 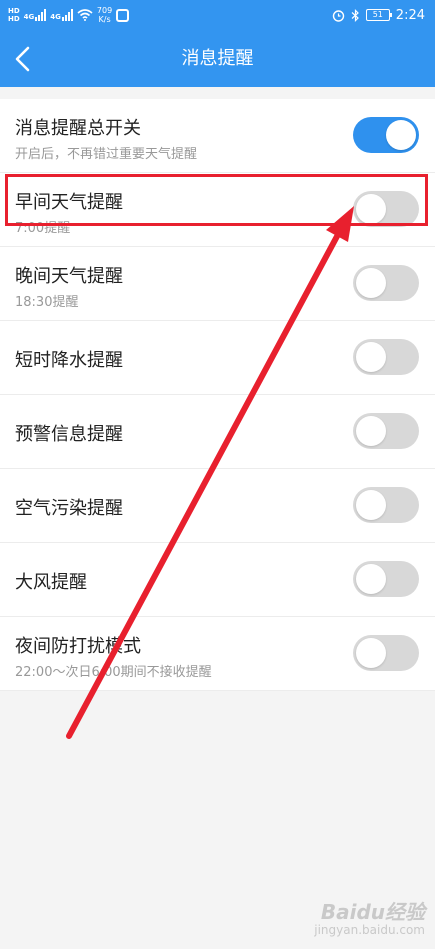 I want to click on nav-bar: 消息提醒, so click(x=217, y=58).